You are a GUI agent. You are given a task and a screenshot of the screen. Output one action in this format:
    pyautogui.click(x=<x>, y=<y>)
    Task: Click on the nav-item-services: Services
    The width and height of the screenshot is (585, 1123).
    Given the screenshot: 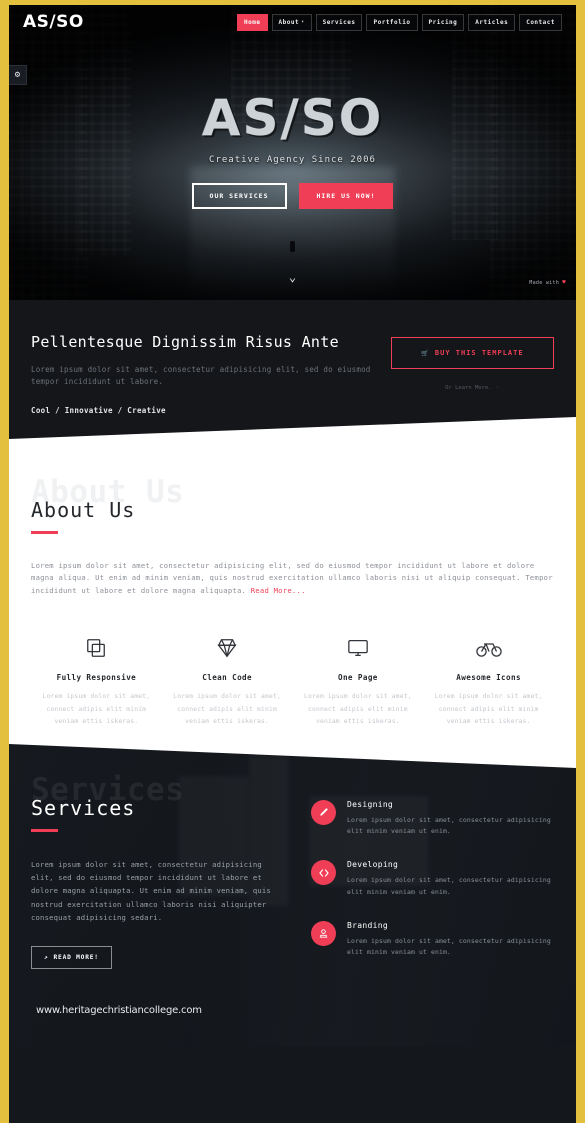 What is the action you would take?
    pyautogui.click(x=339, y=22)
    